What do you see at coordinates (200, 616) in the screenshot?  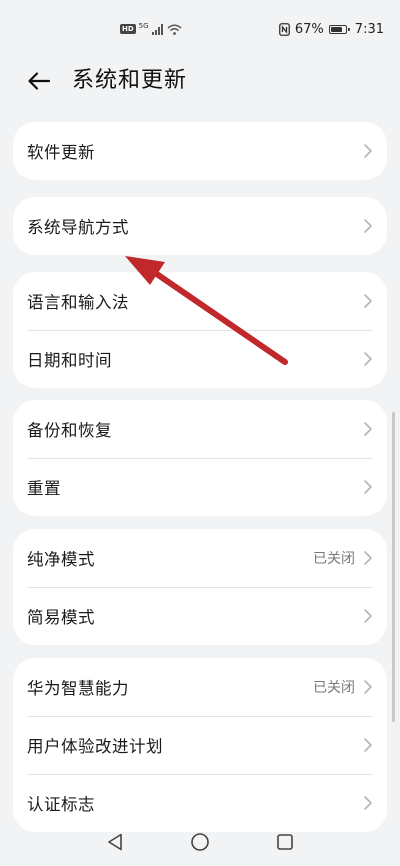 I see `settings-item-simple-mode: 简易模式` at bounding box center [200, 616].